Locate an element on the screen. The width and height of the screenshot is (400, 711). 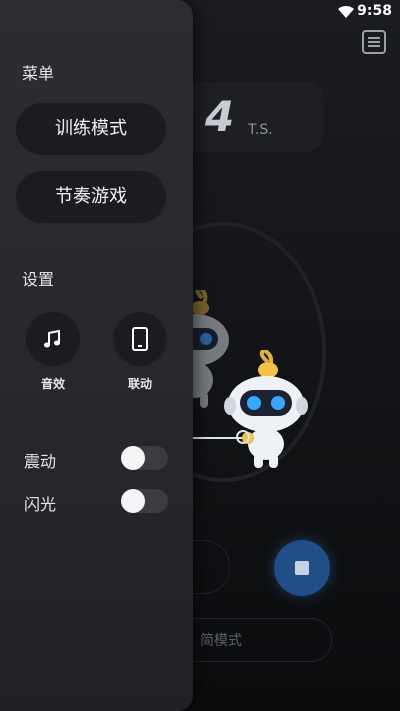
sound-effect-label: 音效 is located at coordinates (52, 384).